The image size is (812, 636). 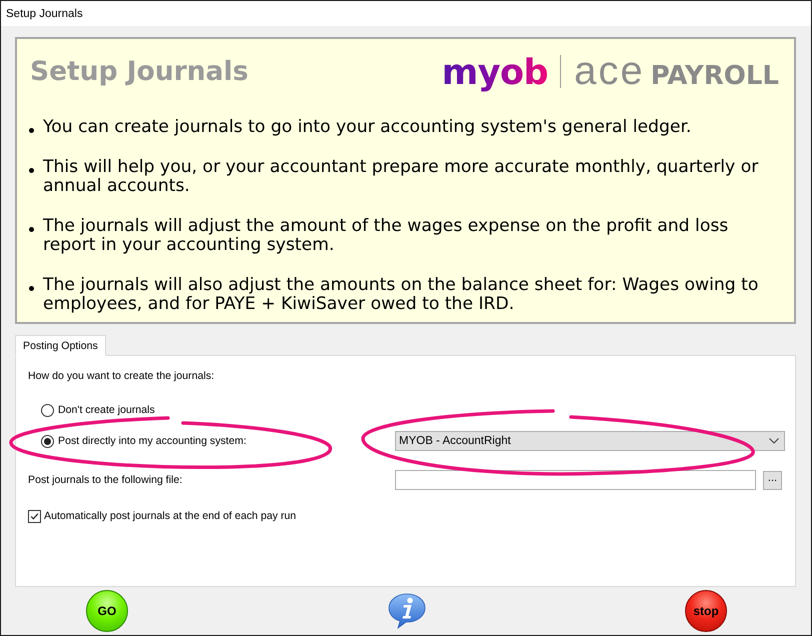 What do you see at coordinates (60, 345) in the screenshot?
I see `tab: Posting Options` at bounding box center [60, 345].